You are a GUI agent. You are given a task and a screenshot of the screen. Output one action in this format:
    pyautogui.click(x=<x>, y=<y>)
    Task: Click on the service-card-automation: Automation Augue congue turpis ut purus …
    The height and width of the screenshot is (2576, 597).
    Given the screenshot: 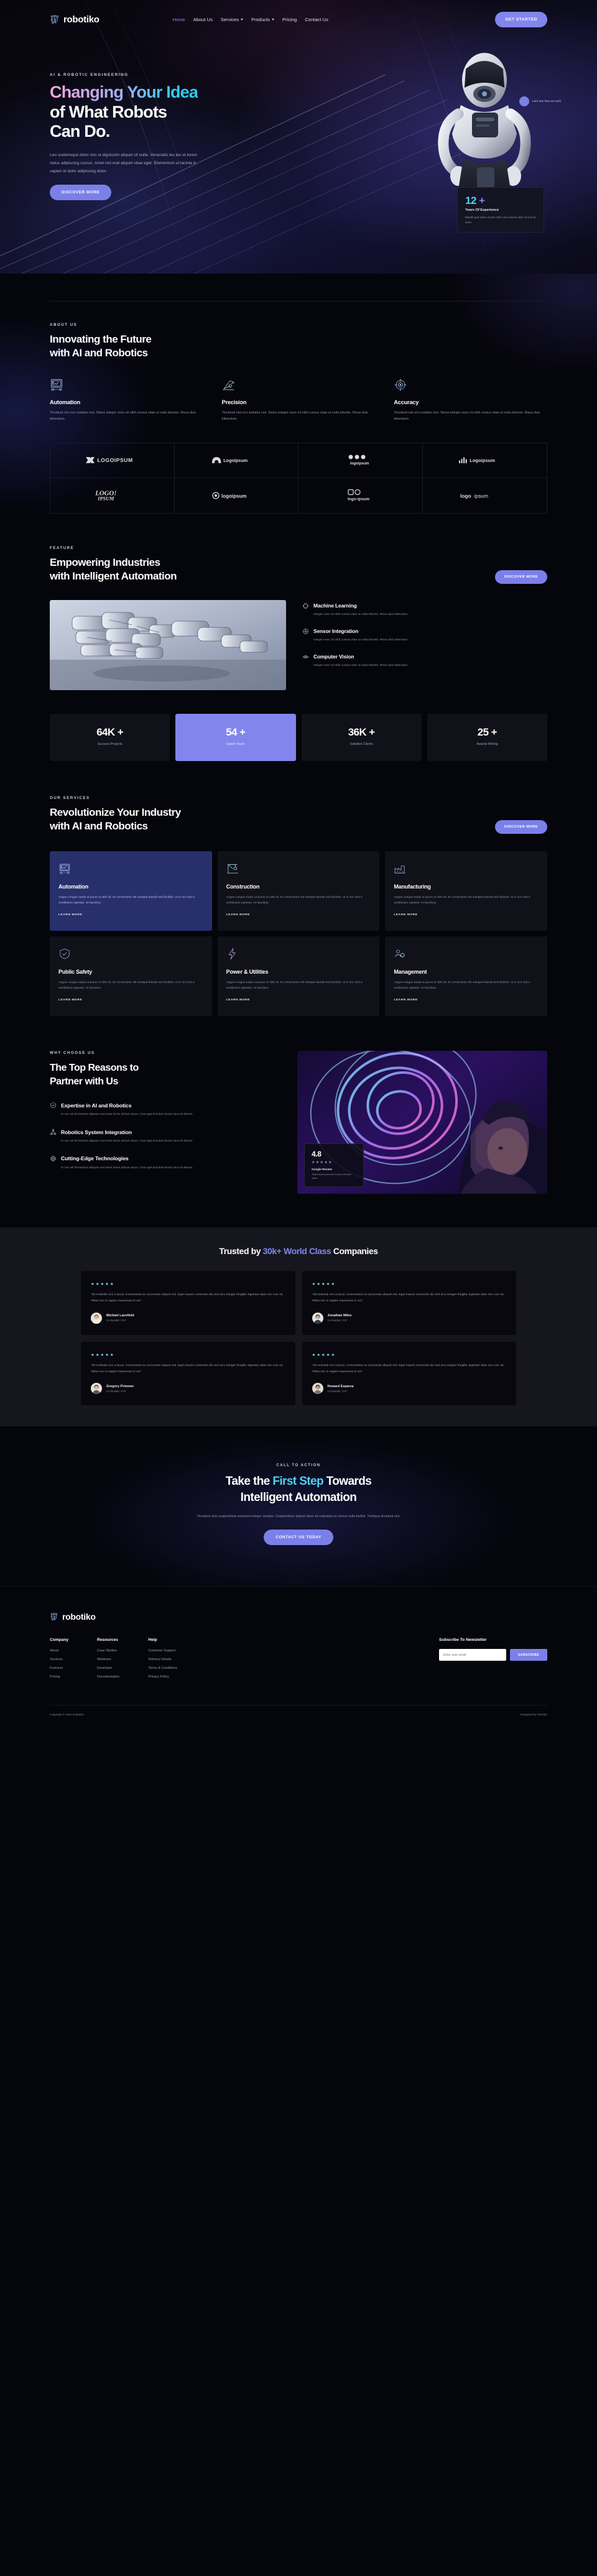 What is the action you would take?
    pyautogui.click(x=131, y=891)
    